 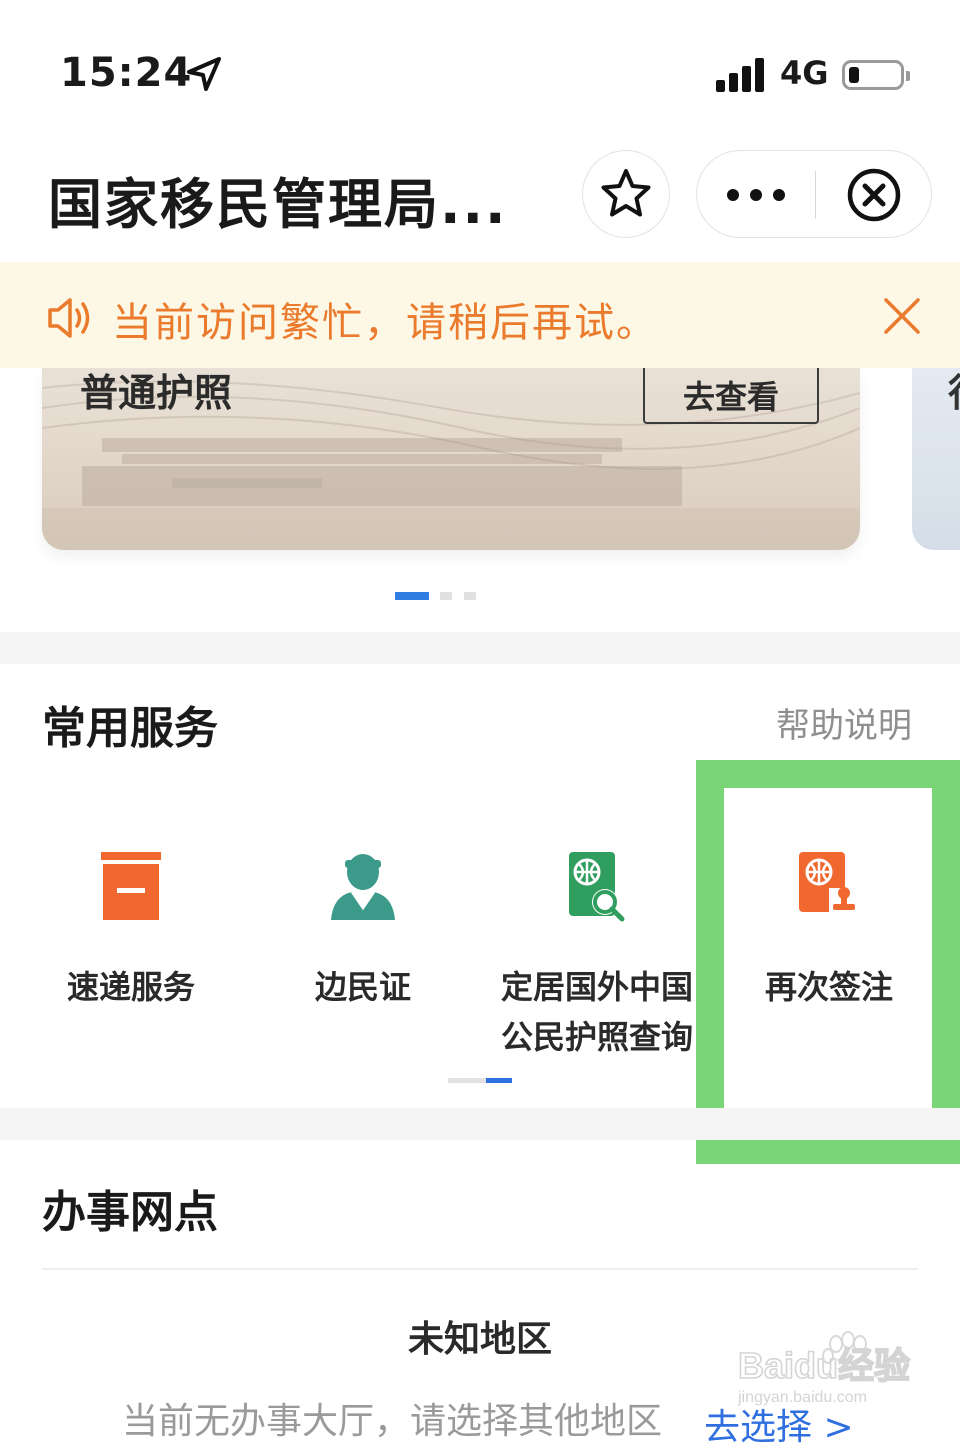 What do you see at coordinates (392, 1421) in the screenshot?
I see `empty-message: 当前无办事大厅，请选择其他地区` at bounding box center [392, 1421].